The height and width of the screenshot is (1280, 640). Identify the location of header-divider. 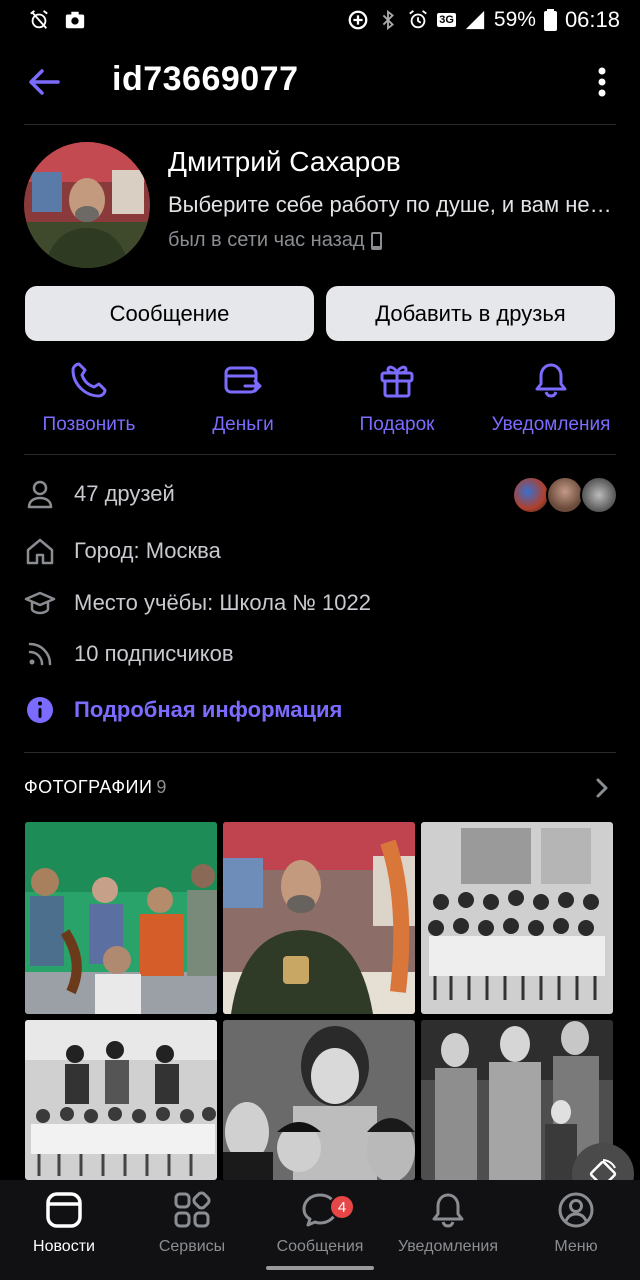
(320, 124).